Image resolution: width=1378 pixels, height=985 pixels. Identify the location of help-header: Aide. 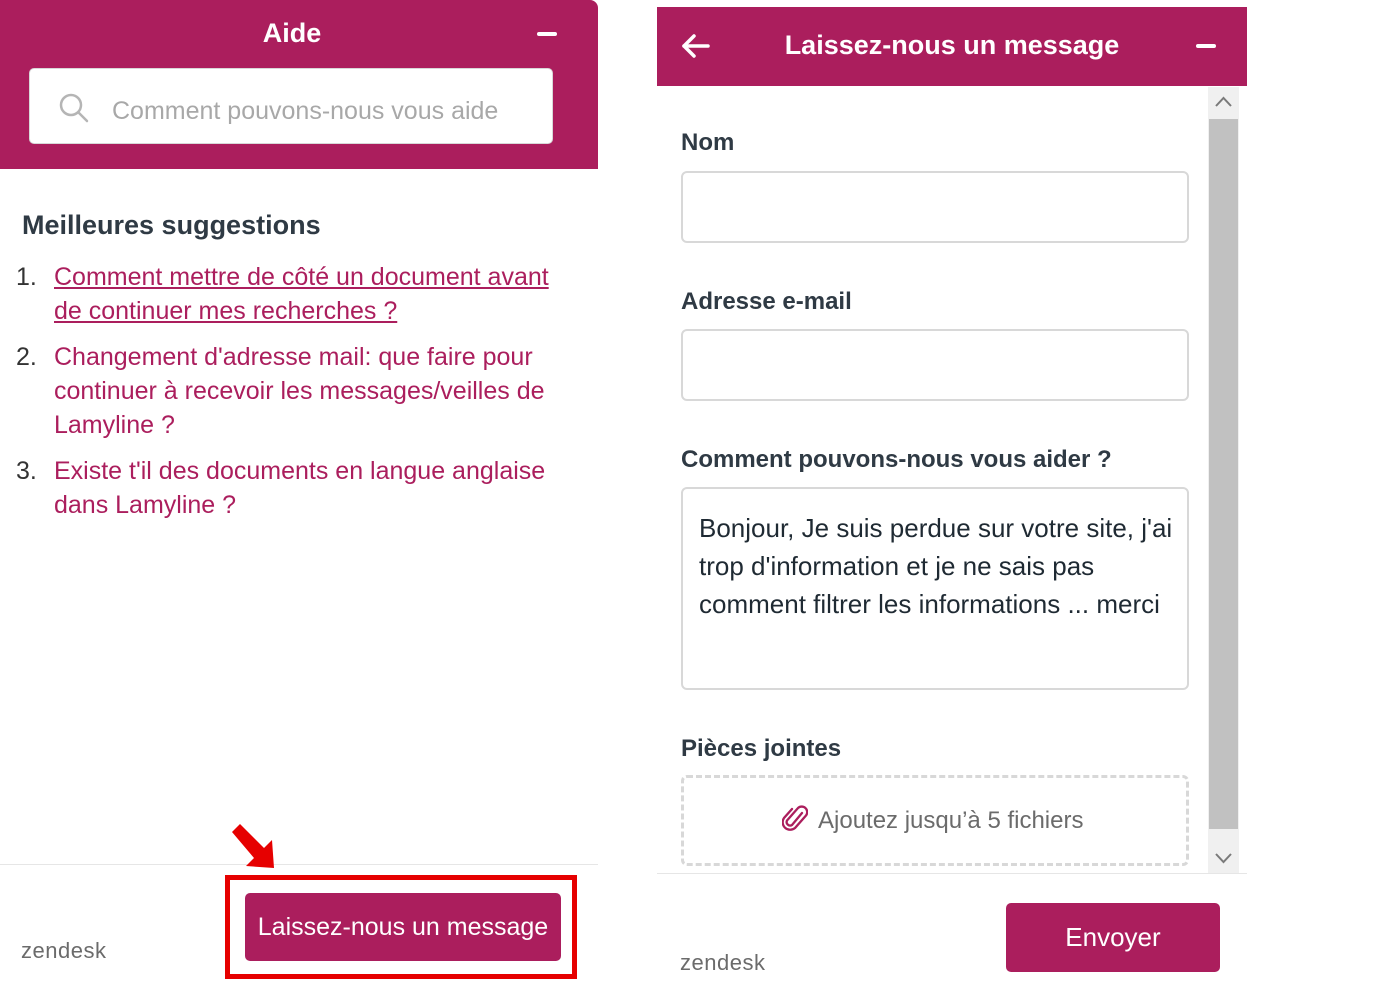
(299, 84).